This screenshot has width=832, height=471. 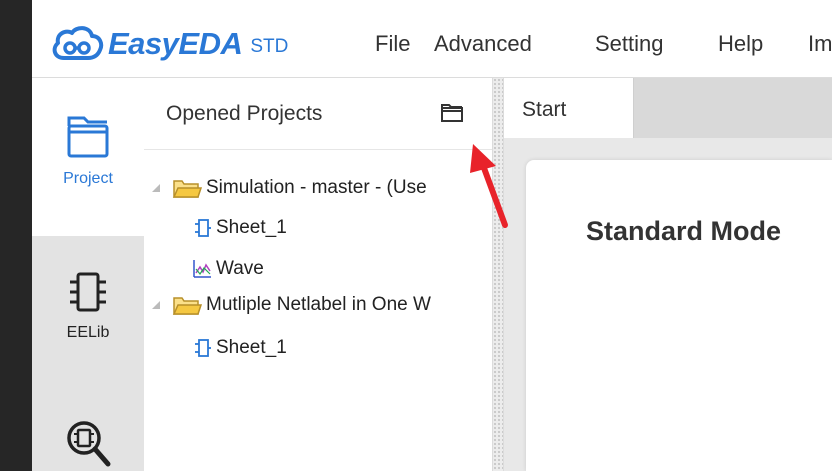 What do you see at coordinates (244, 113) in the screenshot?
I see `panel-title: Opened Projects` at bounding box center [244, 113].